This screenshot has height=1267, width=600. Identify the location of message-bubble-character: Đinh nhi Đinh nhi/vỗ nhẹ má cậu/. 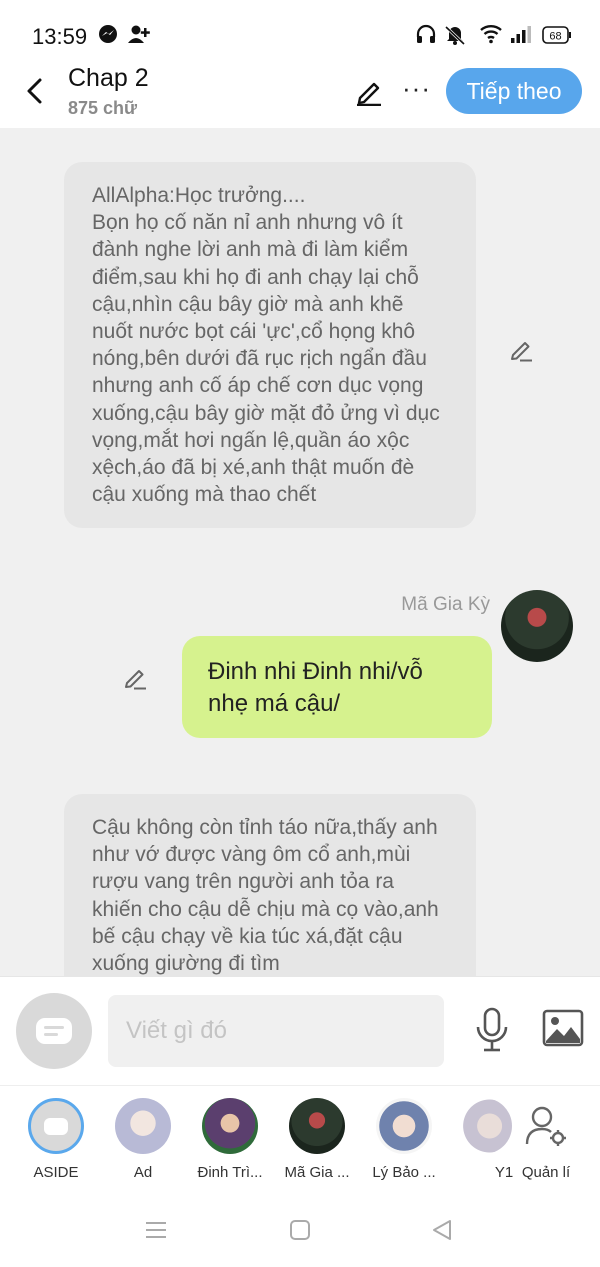
(337, 687).